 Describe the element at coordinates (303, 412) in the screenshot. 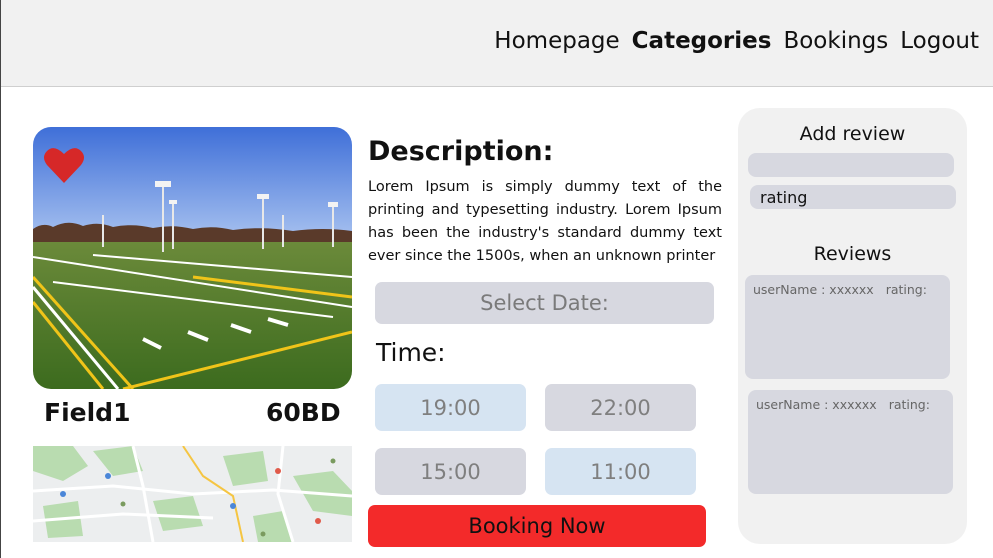

I see `field-price: 60BD` at that location.